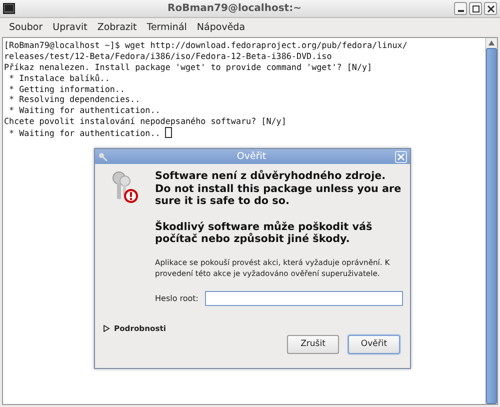 The height and width of the screenshot is (407, 500). I want to click on password-field, so click(303, 298).